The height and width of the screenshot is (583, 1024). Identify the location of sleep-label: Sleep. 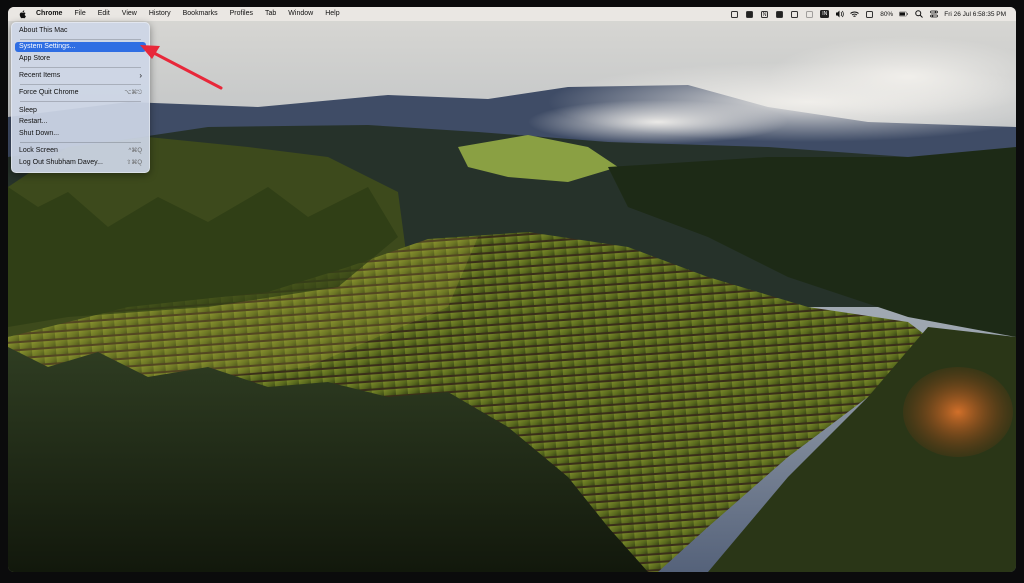
(28, 110).